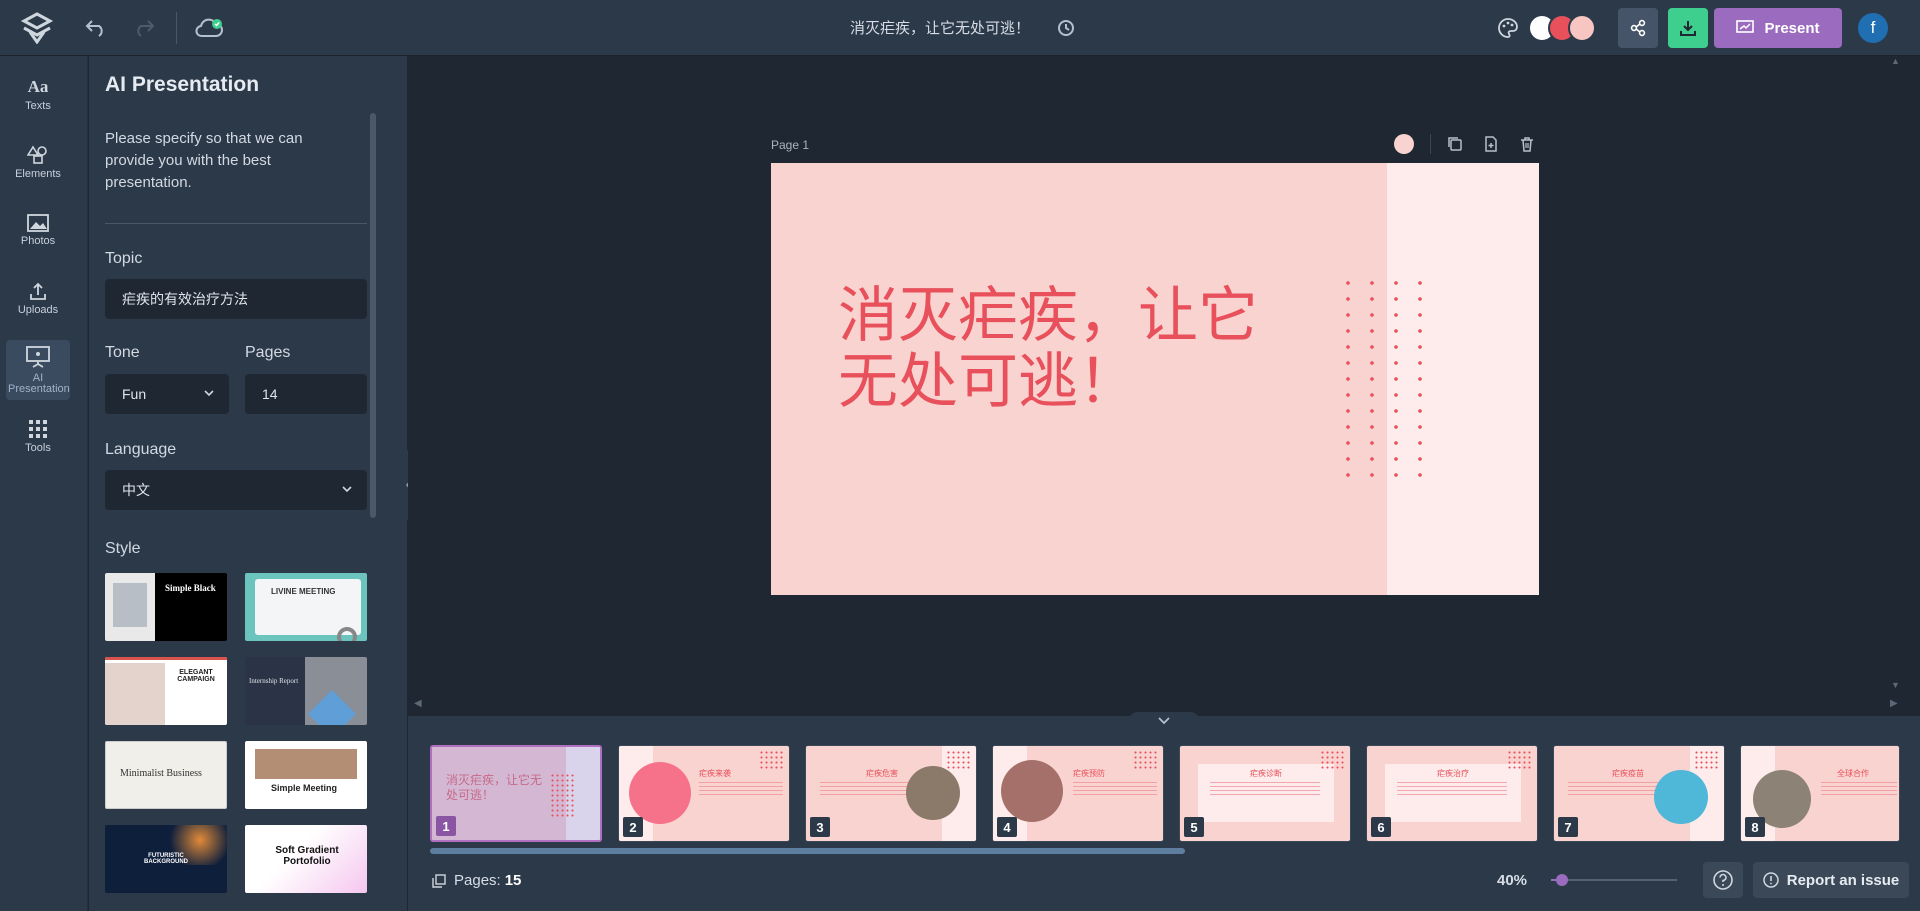  What do you see at coordinates (37, 28) in the screenshot?
I see `app-logo-icon` at bounding box center [37, 28].